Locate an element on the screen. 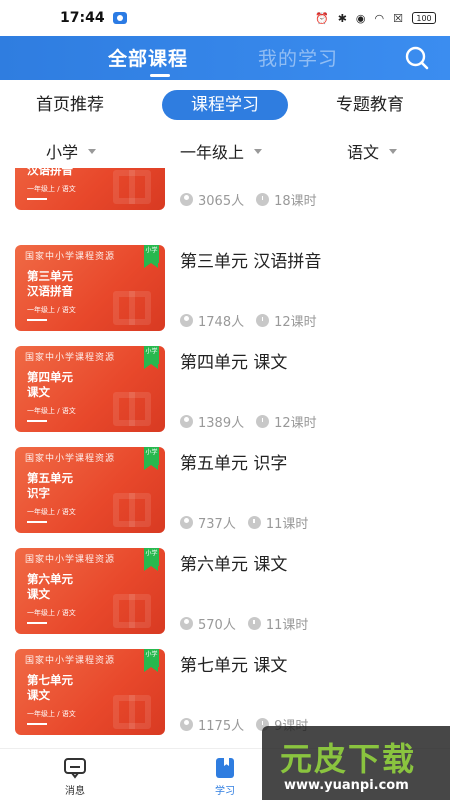 This screenshot has width=450, height=800. watermark-logo: 元皮下载 www.yuanpi.com is located at coordinates (356, 763).